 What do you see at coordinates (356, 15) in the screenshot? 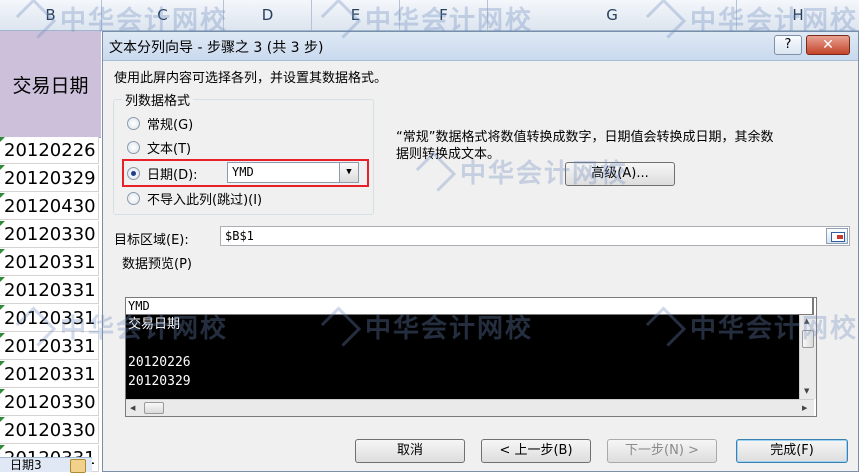
I see `column-header-e: E` at bounding box center [356, 15].